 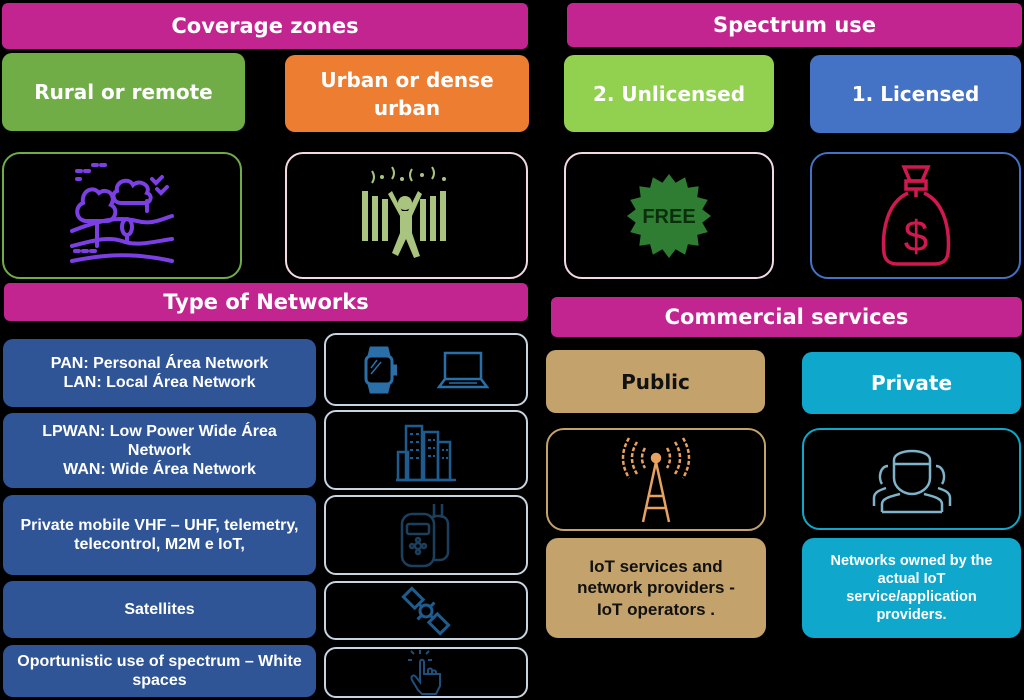 What do you see at coordinates (463, 369) in the screenshot?
I see `laptop-icon` at bounding box center [463, 369].